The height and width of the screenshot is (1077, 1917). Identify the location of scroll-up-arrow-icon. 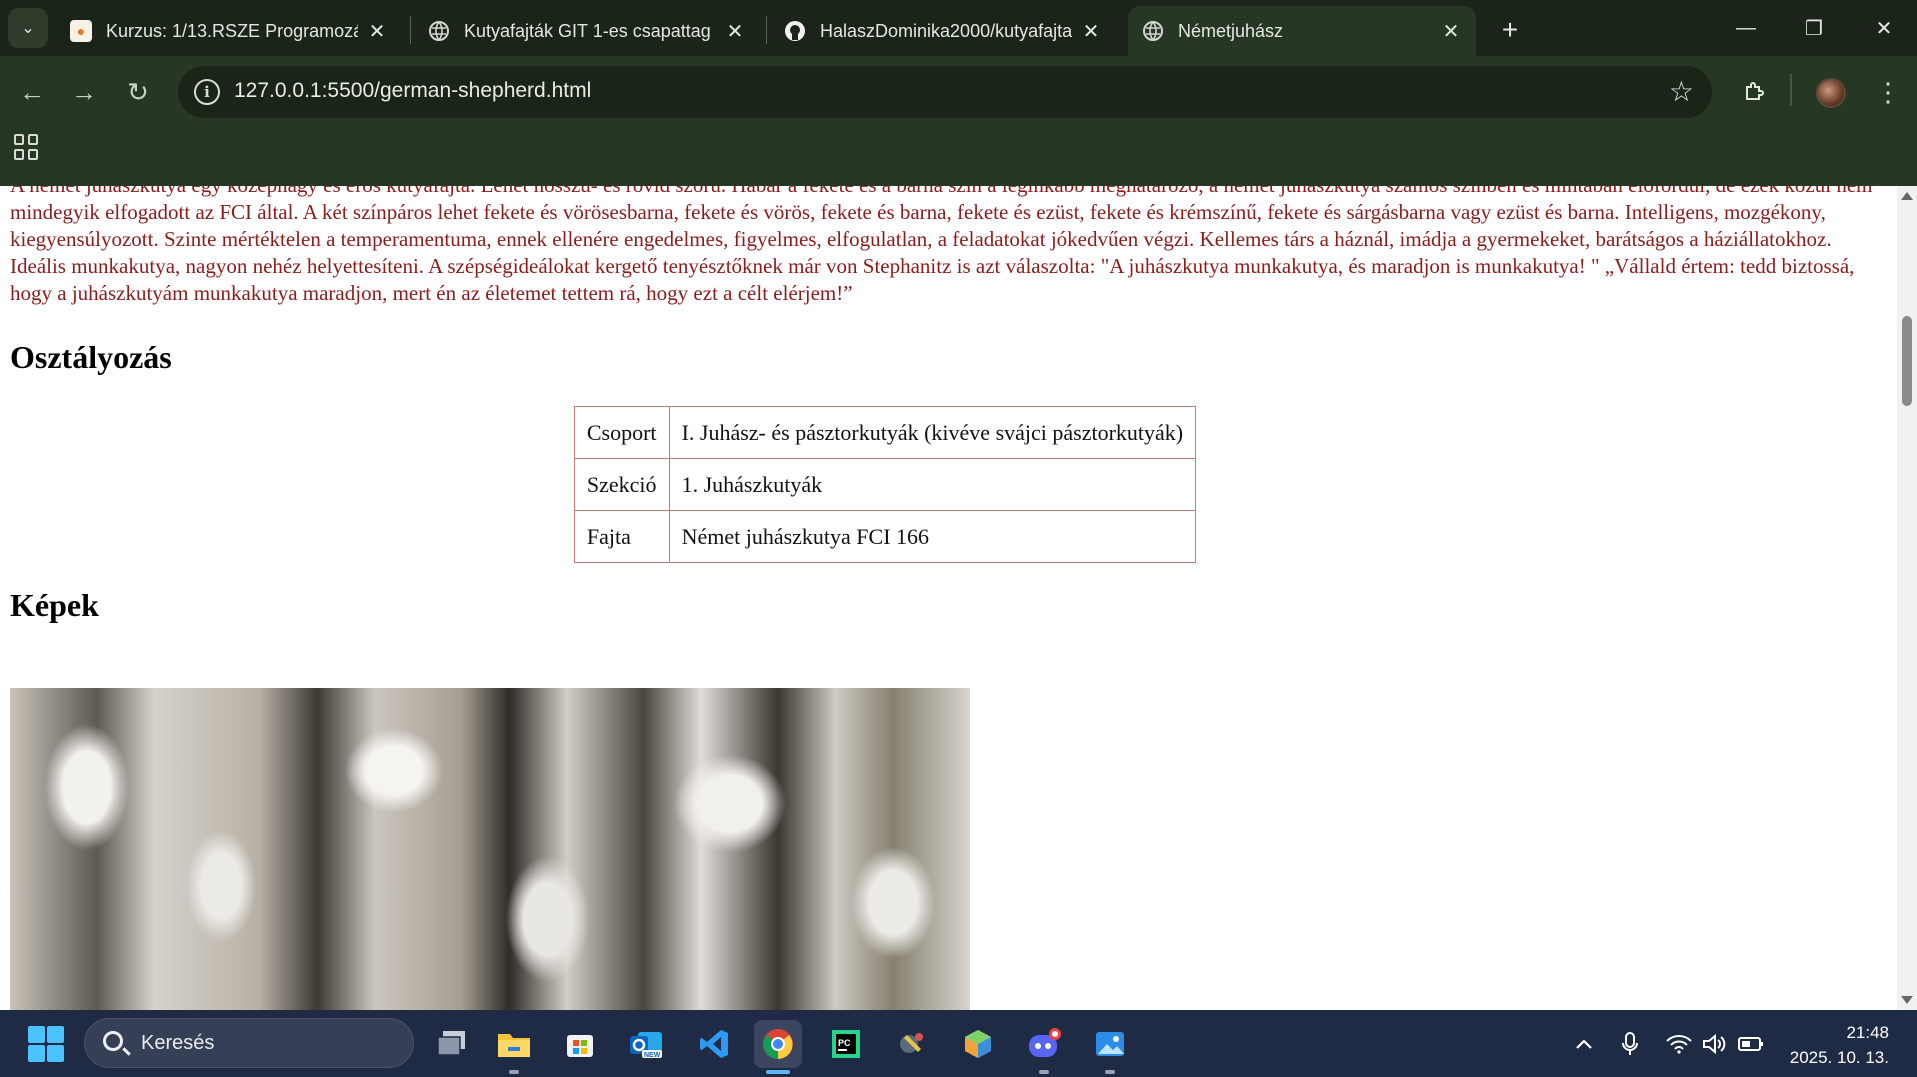
(1907, 196).